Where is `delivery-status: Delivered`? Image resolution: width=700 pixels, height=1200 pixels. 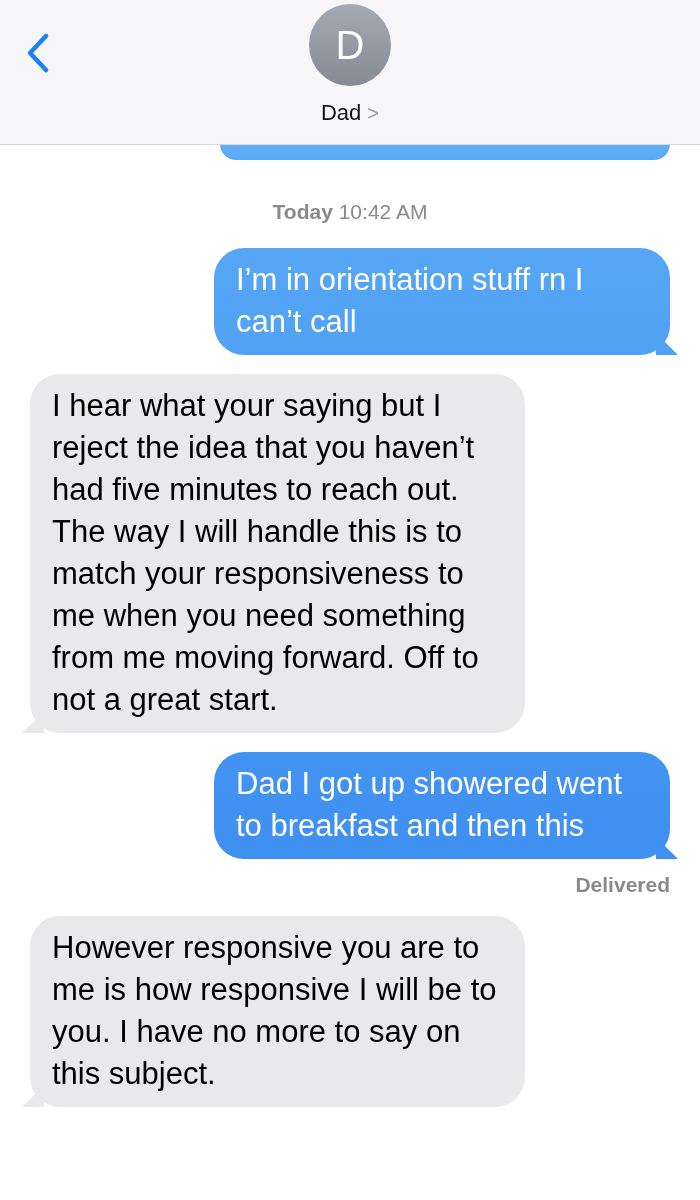
delivery-status: Delivered is located at coordinates (622, 885).